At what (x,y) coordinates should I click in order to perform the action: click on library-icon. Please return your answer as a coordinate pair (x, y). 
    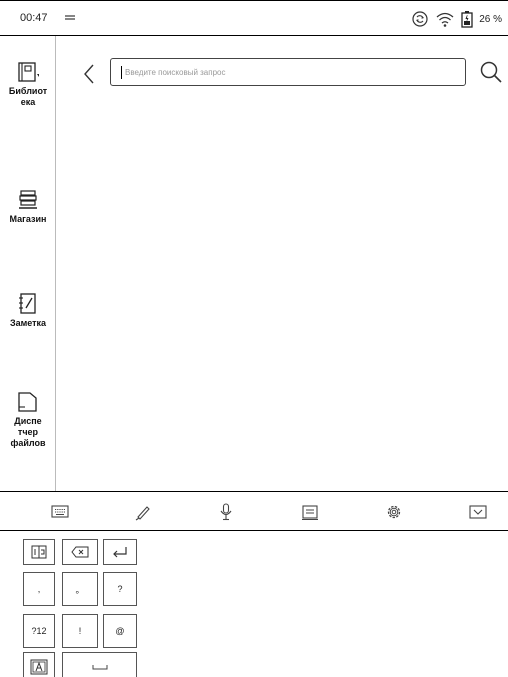
    Looking at the image, I should click on (28, 72).